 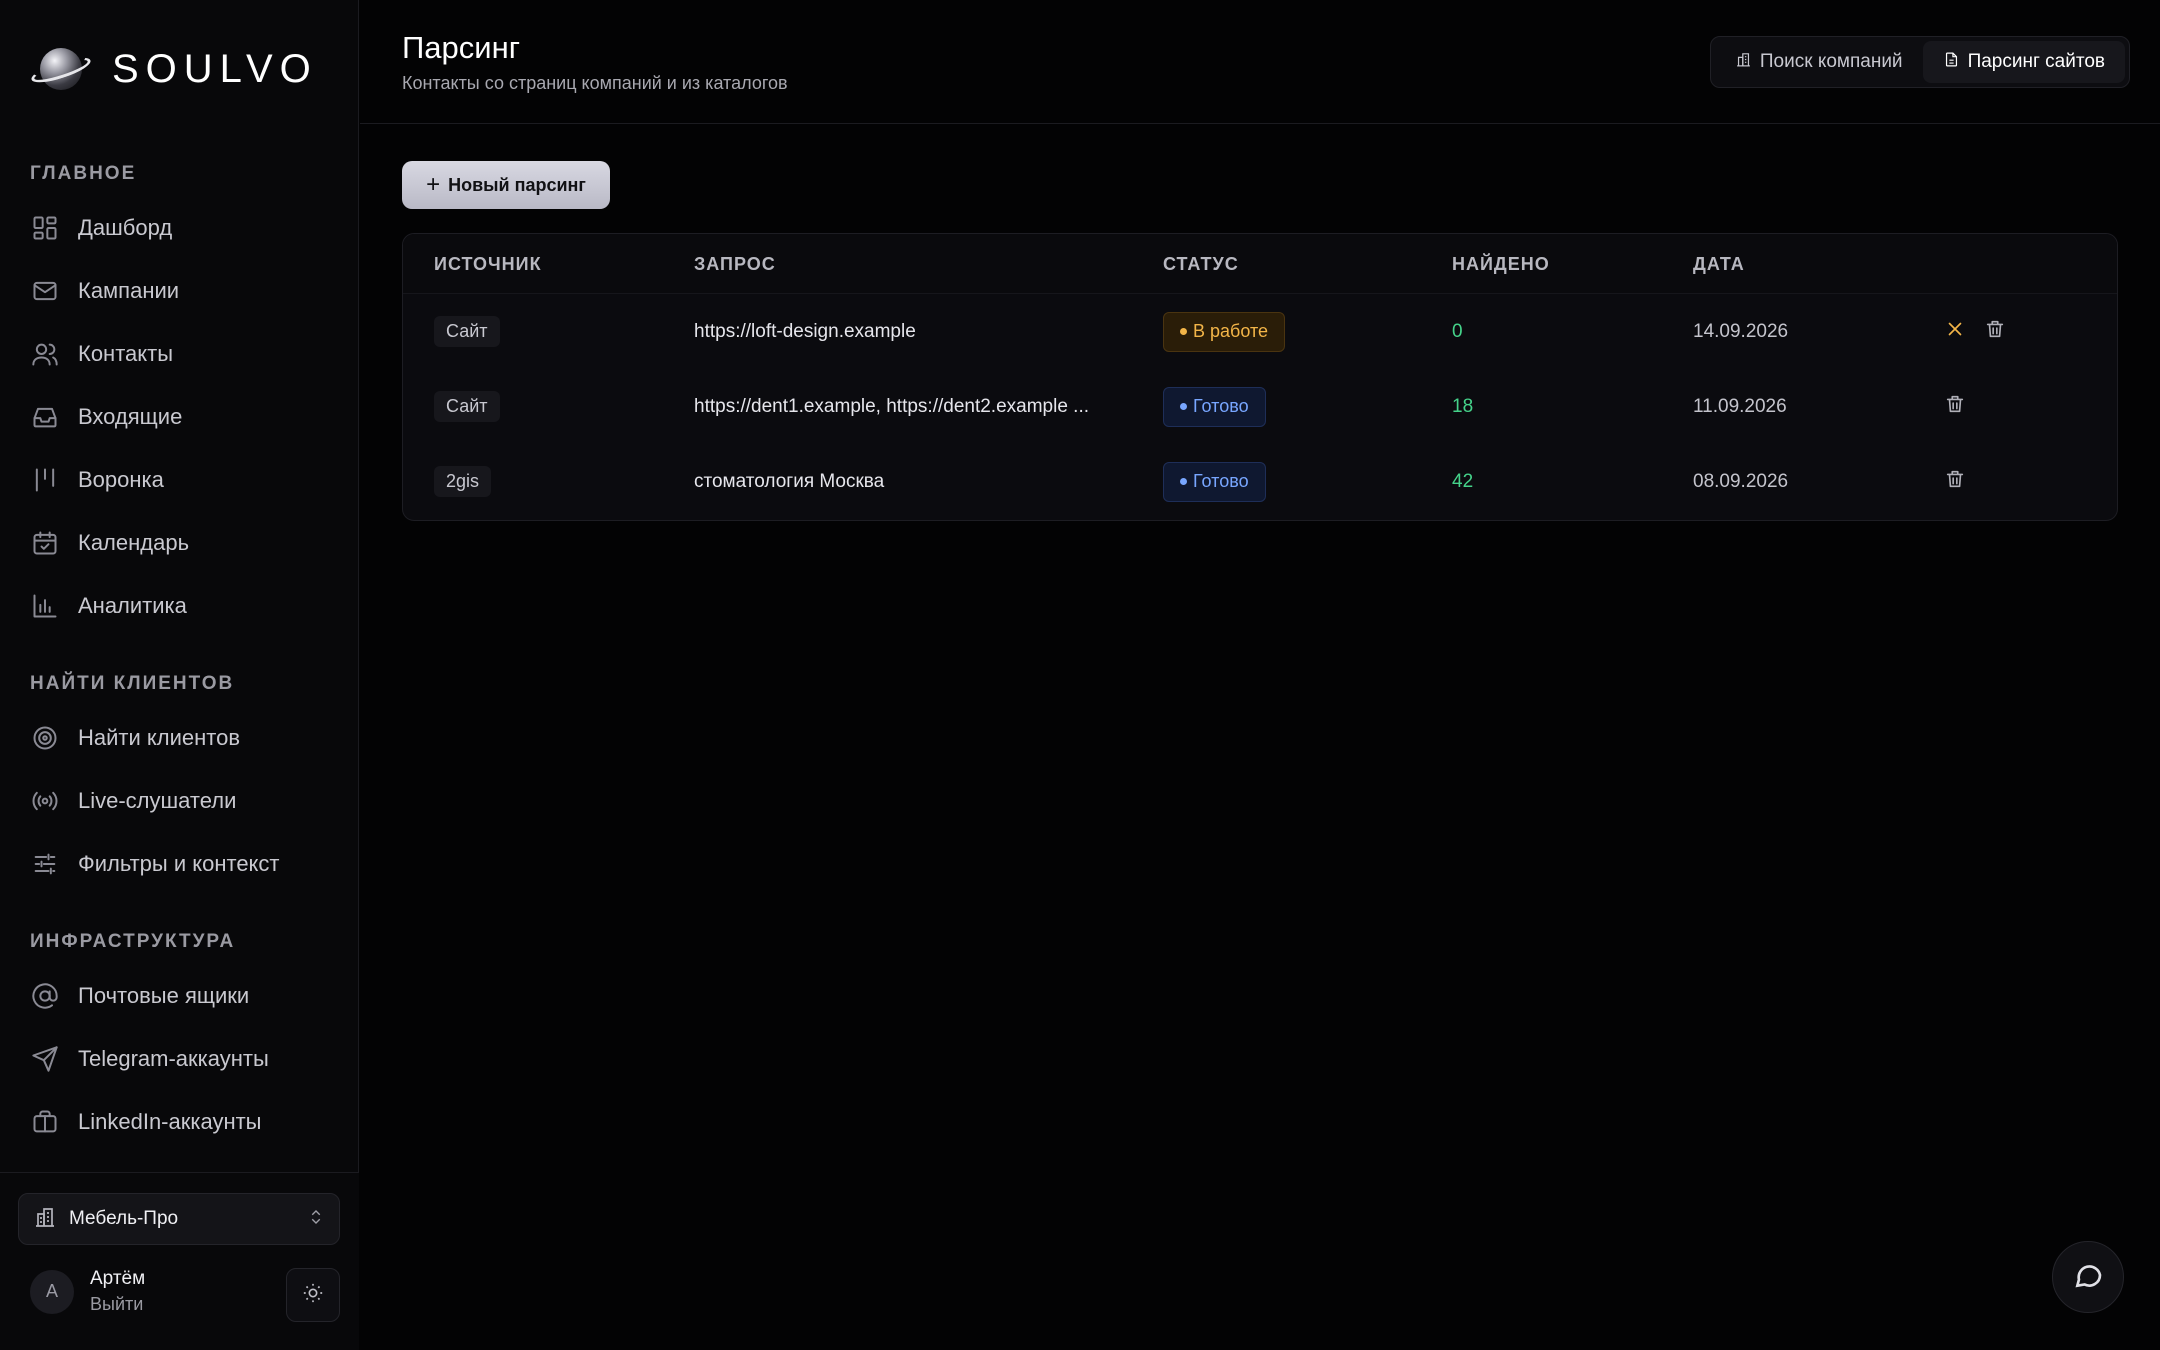 I want to click on sidebar-item-filters: Фильтры и контекст, so click(x=180, y=864).